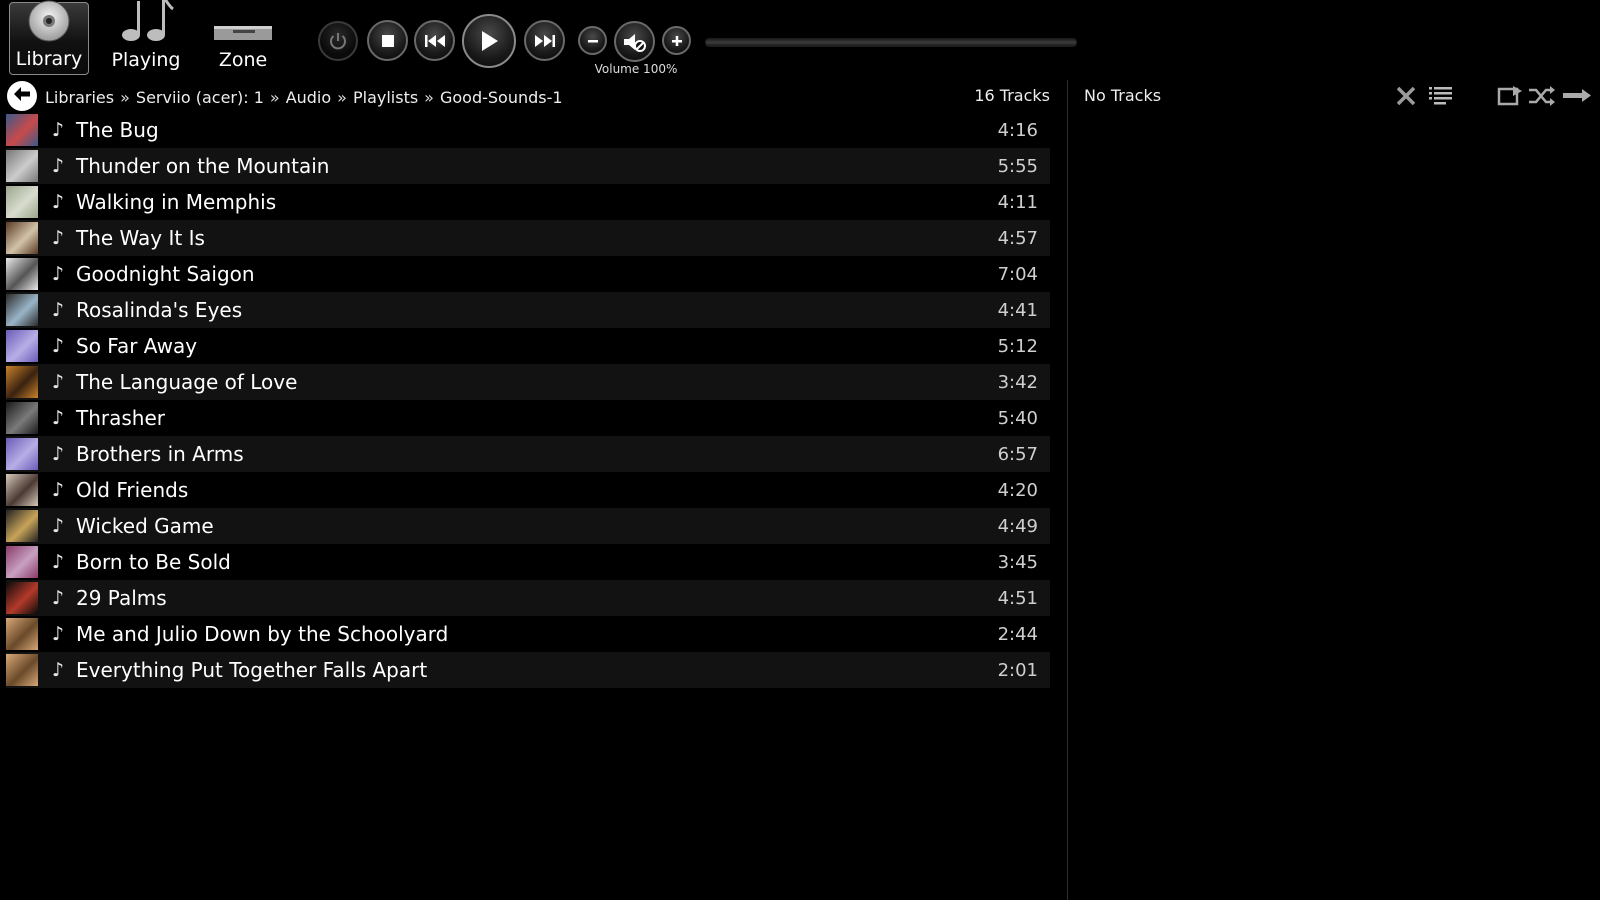 Image resolution: width=1600 pixels, height=900 pixels. I want to click on track-title: Me and Julio Down by the Schoolyard, so click(262, 634).